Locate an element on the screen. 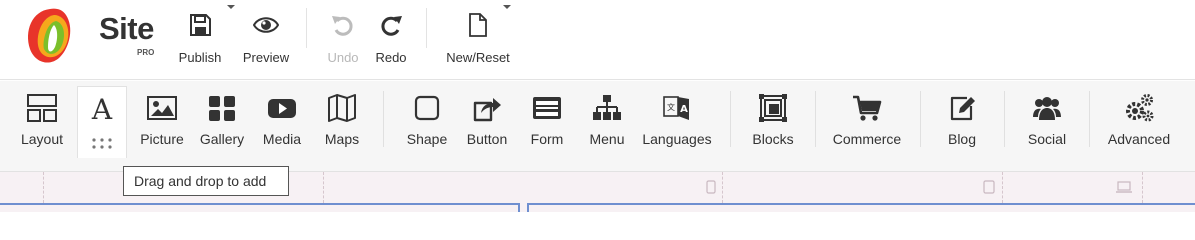  gears-icon is located at coordinates (1140, 108).